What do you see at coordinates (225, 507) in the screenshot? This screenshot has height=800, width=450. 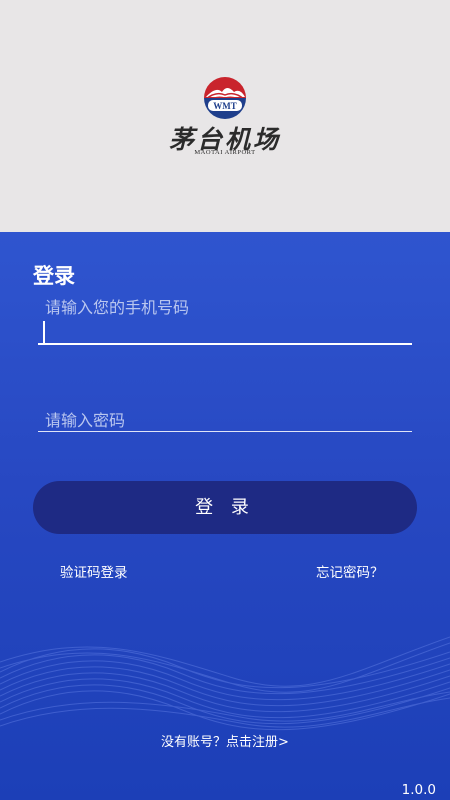 I see `login-button: 登 录` at bounding box center [225, 507].